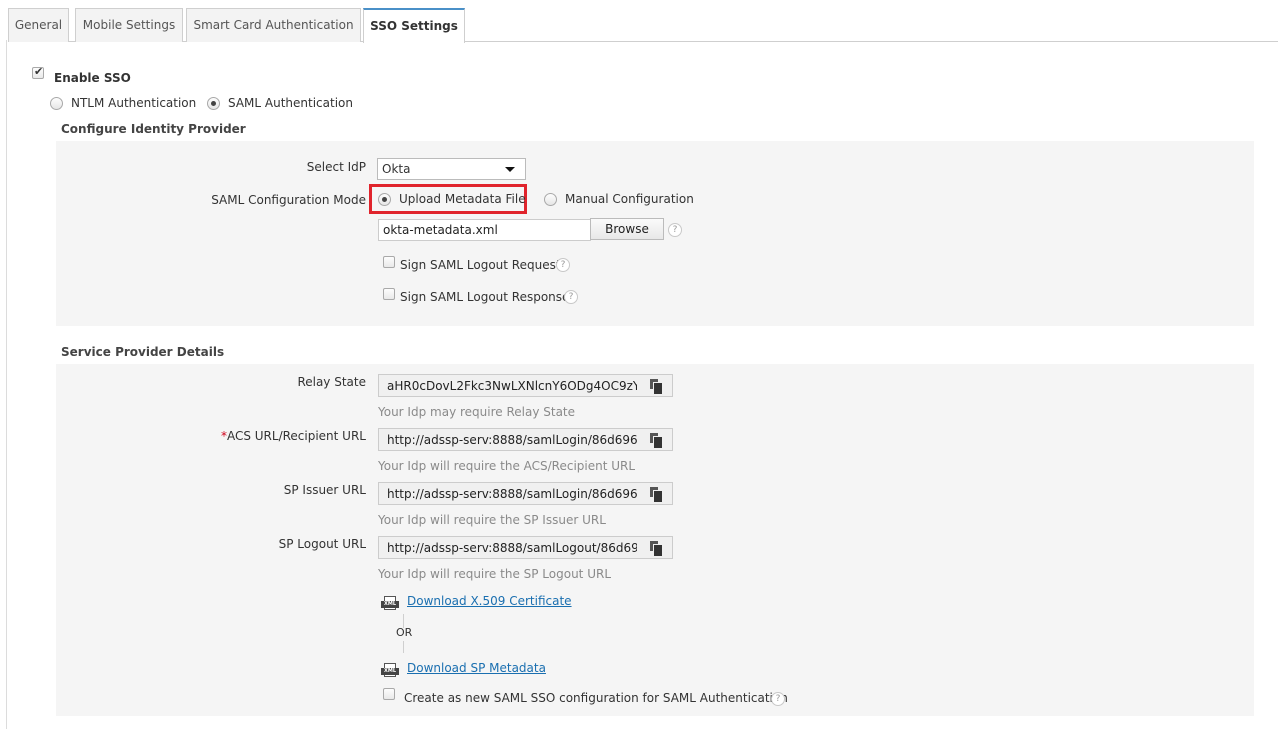 This screenshot has width=1278, height=729. I want to click on download-certificate-link: Download X.509 Certificate, so click(489, 601).